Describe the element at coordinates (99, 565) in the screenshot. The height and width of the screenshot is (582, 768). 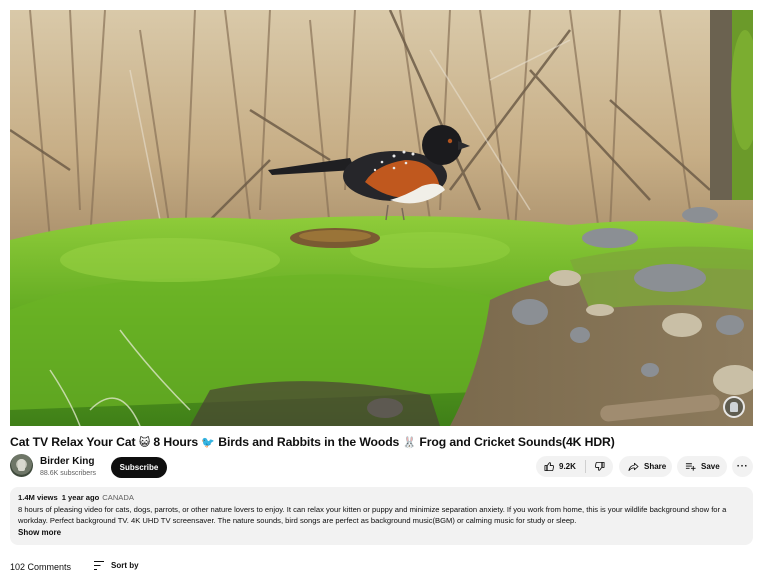
I see `sort-icon` at that location.